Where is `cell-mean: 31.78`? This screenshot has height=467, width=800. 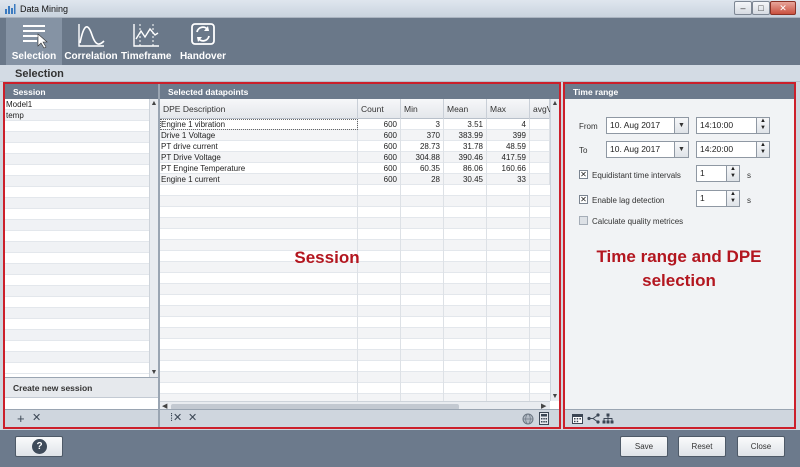 cell-mean: 31.78 is located at coordinates (465, 146).